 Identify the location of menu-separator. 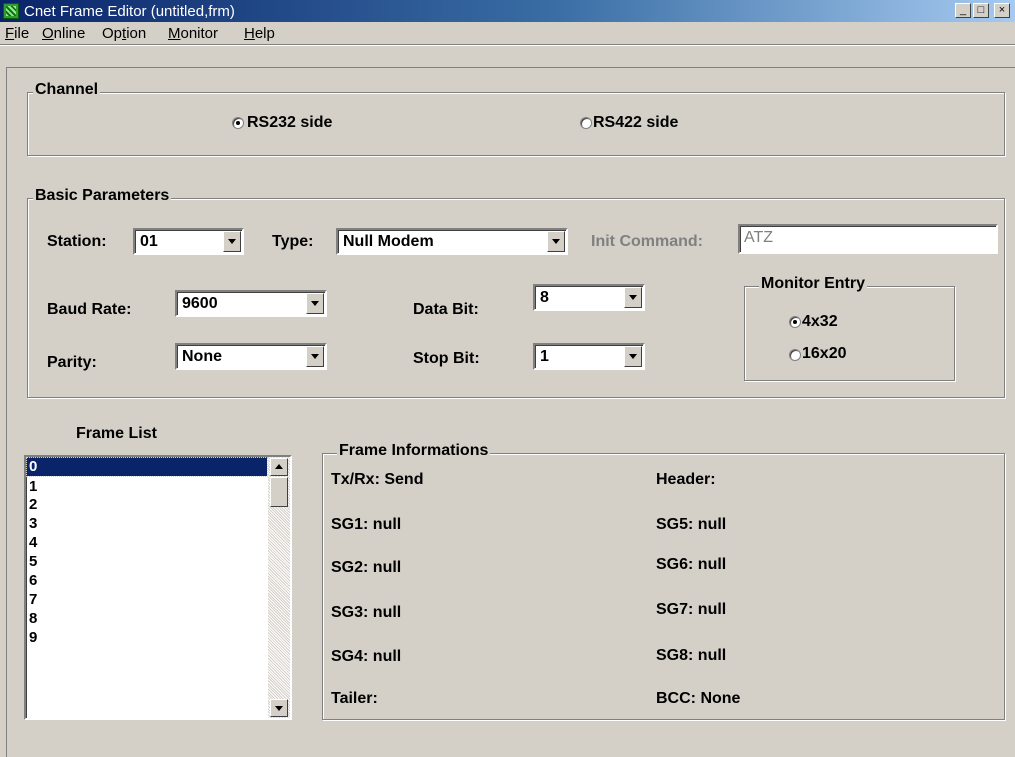
(507, 45).